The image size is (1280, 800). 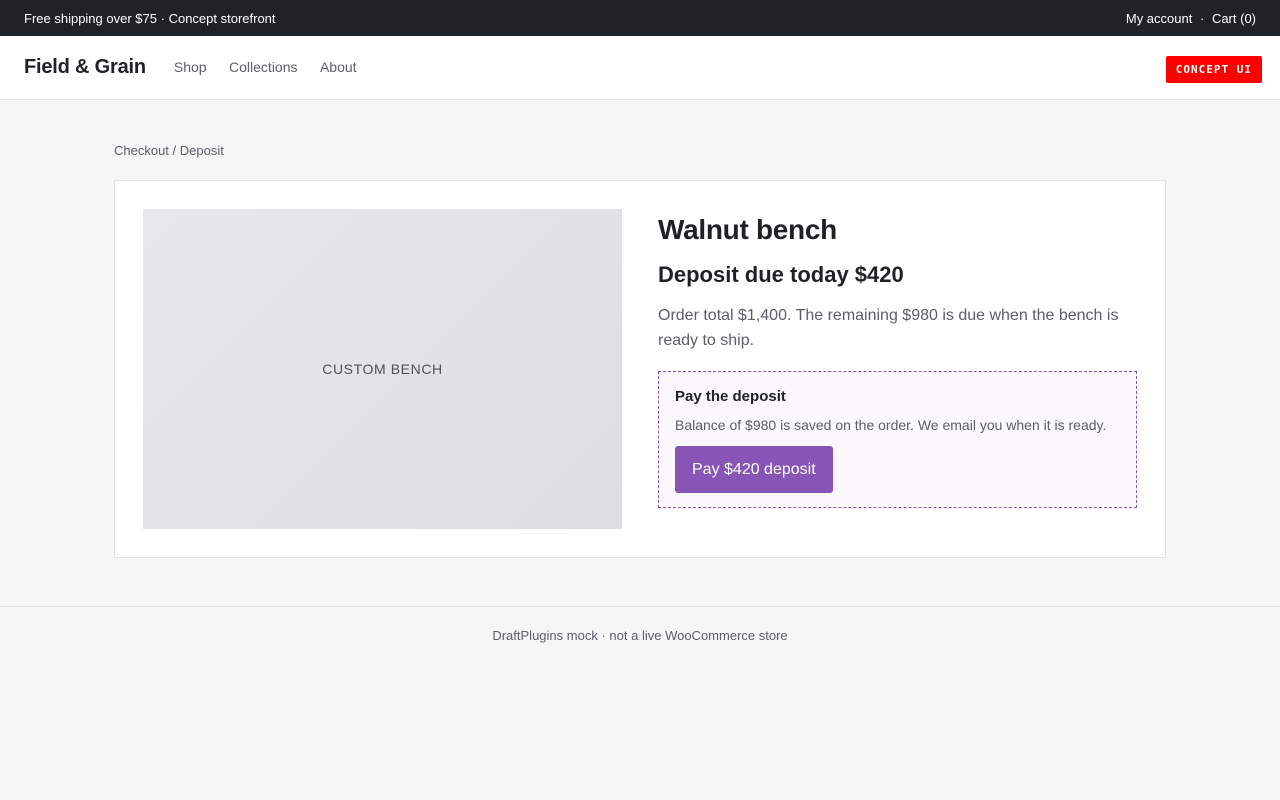 I want to click on deposit-due-heading: Deposit due today $420, so click(x=781, y=274).